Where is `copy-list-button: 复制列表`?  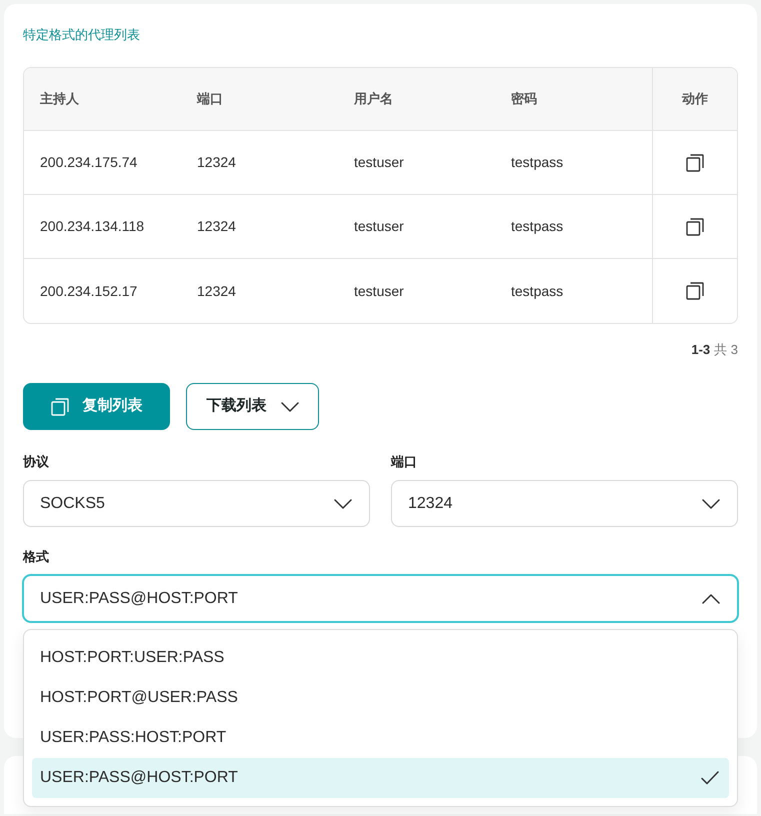 copy-list-button: 复制列表 is located at coordinates (96, 406).